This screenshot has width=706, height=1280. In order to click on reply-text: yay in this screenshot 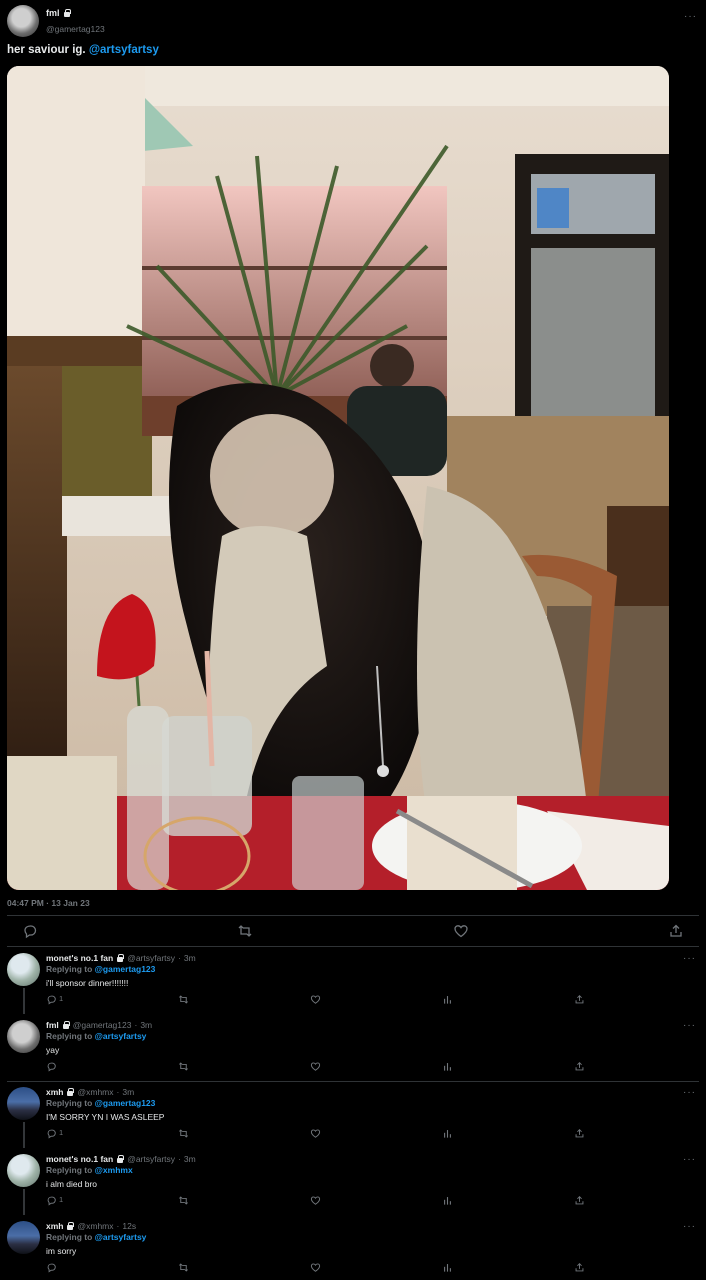, I will do `click(53, 1050)`.